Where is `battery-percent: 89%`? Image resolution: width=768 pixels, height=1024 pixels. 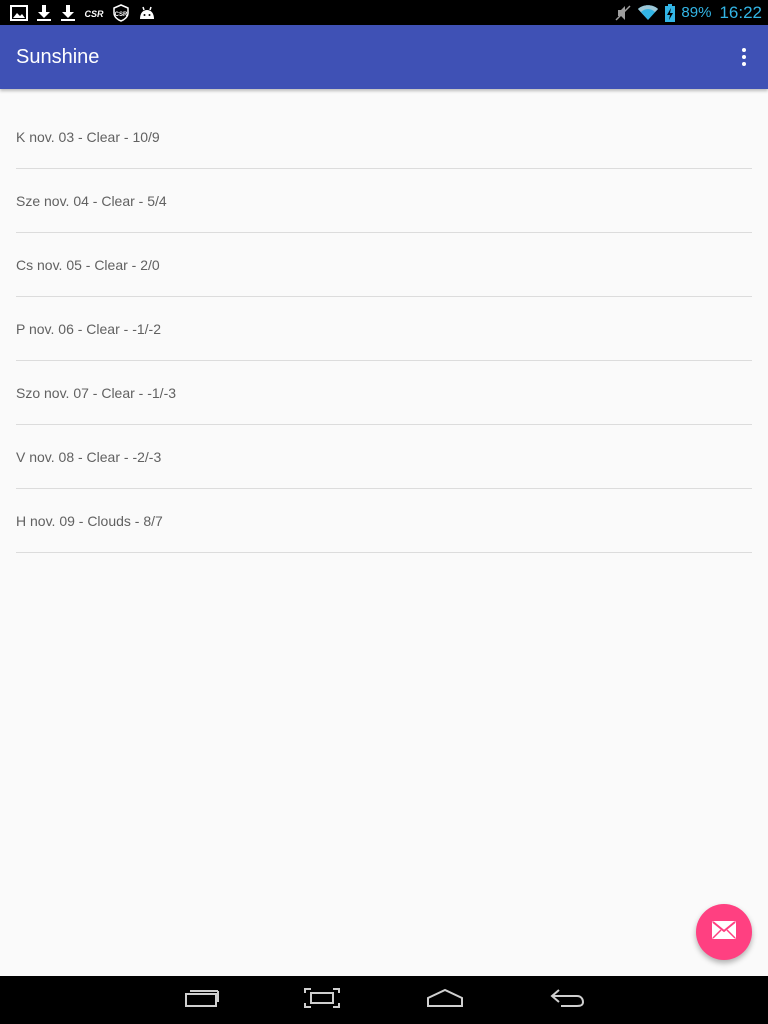
battery-percent: 89% is located at coordinates (696, 12).